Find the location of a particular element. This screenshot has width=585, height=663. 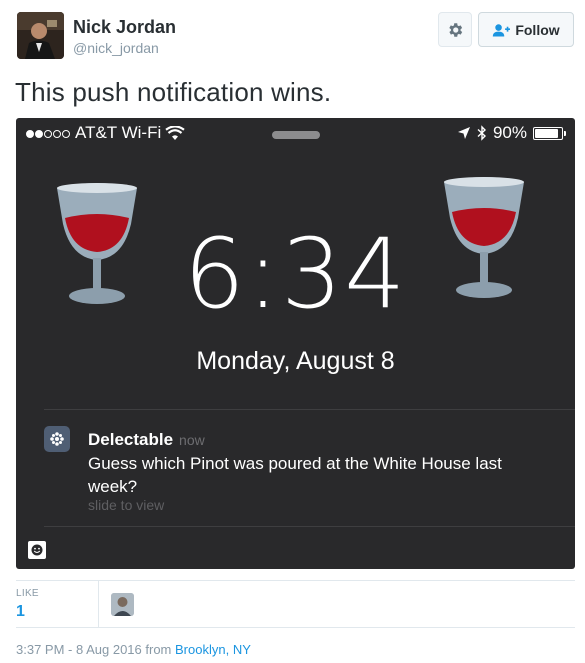

notification-app-label: Delectable is located at coordinates (131, 439).